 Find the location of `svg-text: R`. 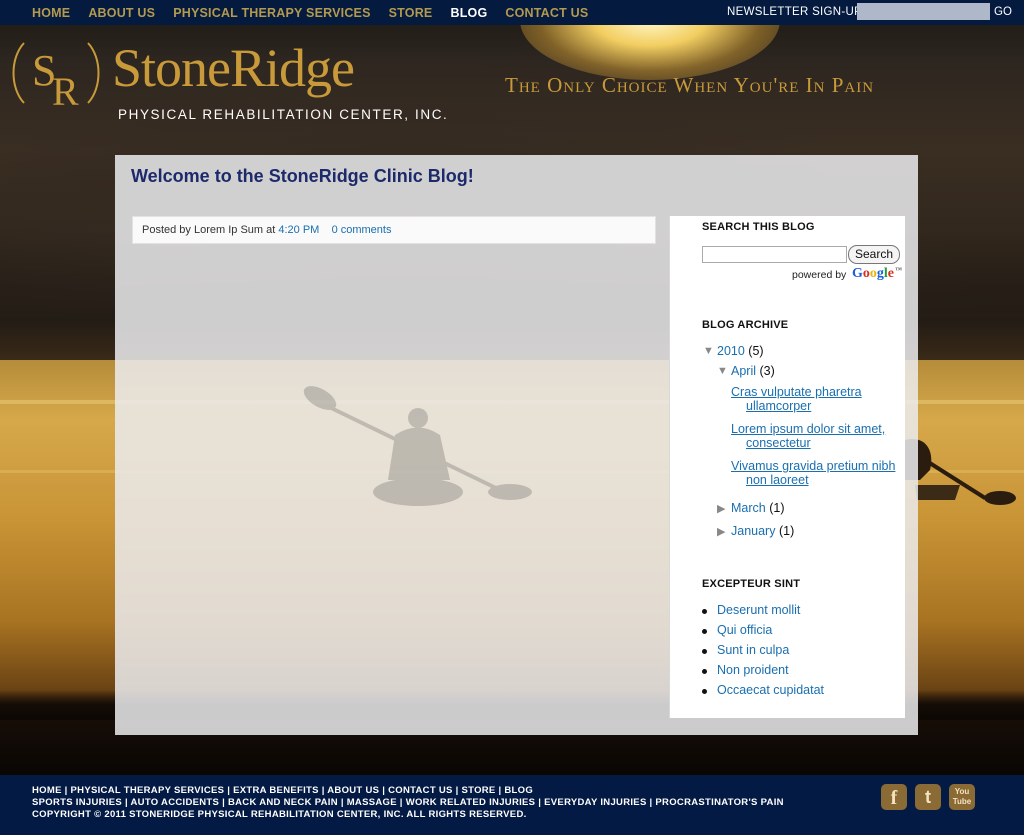

svg-text: R is located at coordinates (65, 90).